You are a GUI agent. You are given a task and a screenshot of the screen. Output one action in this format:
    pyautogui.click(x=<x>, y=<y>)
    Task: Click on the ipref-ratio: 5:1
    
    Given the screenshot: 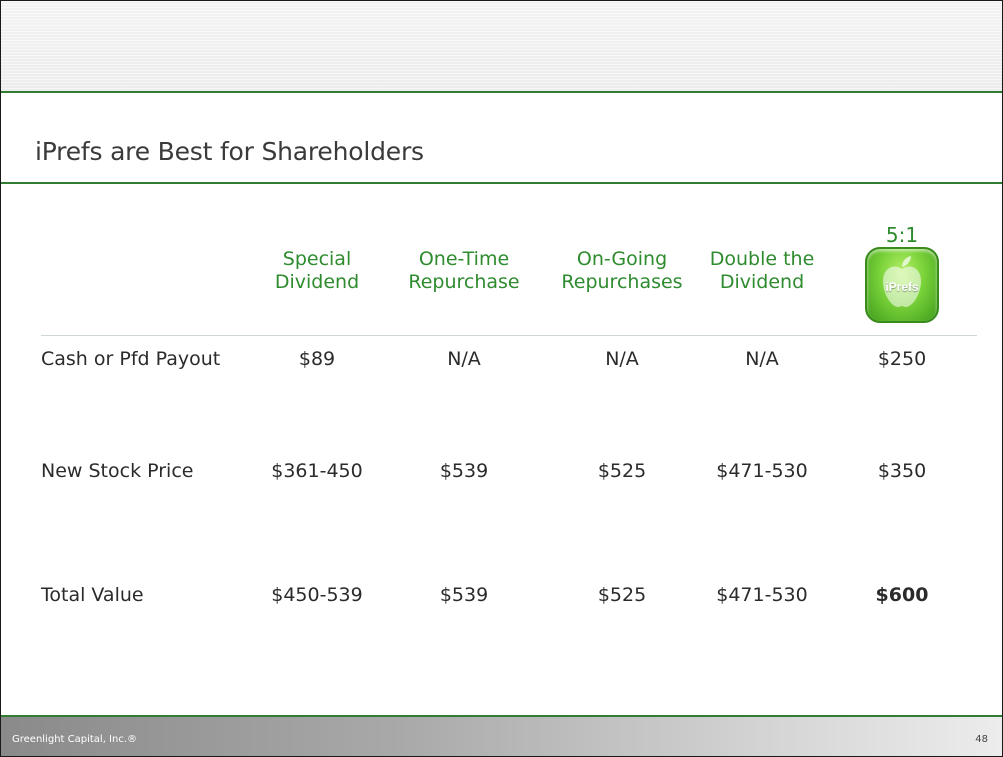 What is the action you would take?
    pyautogui.click(x=902, y=235)
    